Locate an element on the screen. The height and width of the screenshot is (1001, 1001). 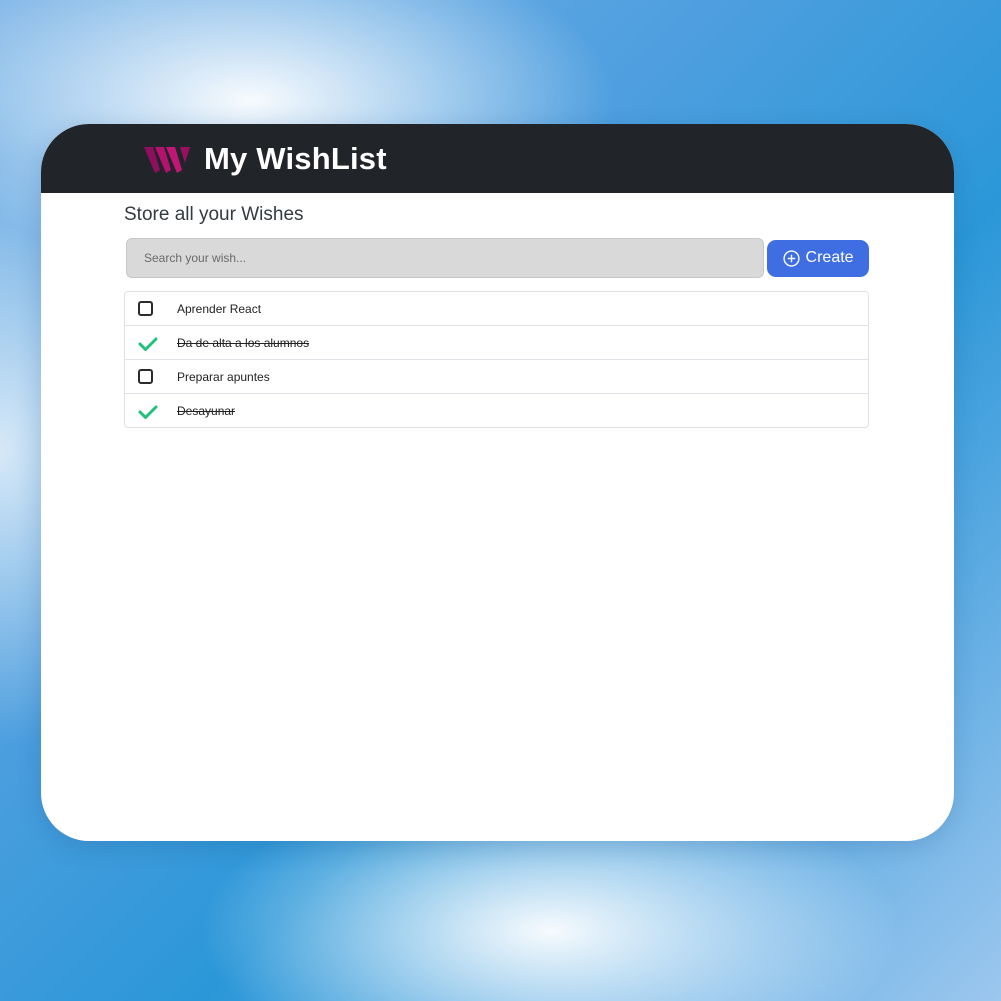
plus-circle-icon is located at coordinates (791, 258).